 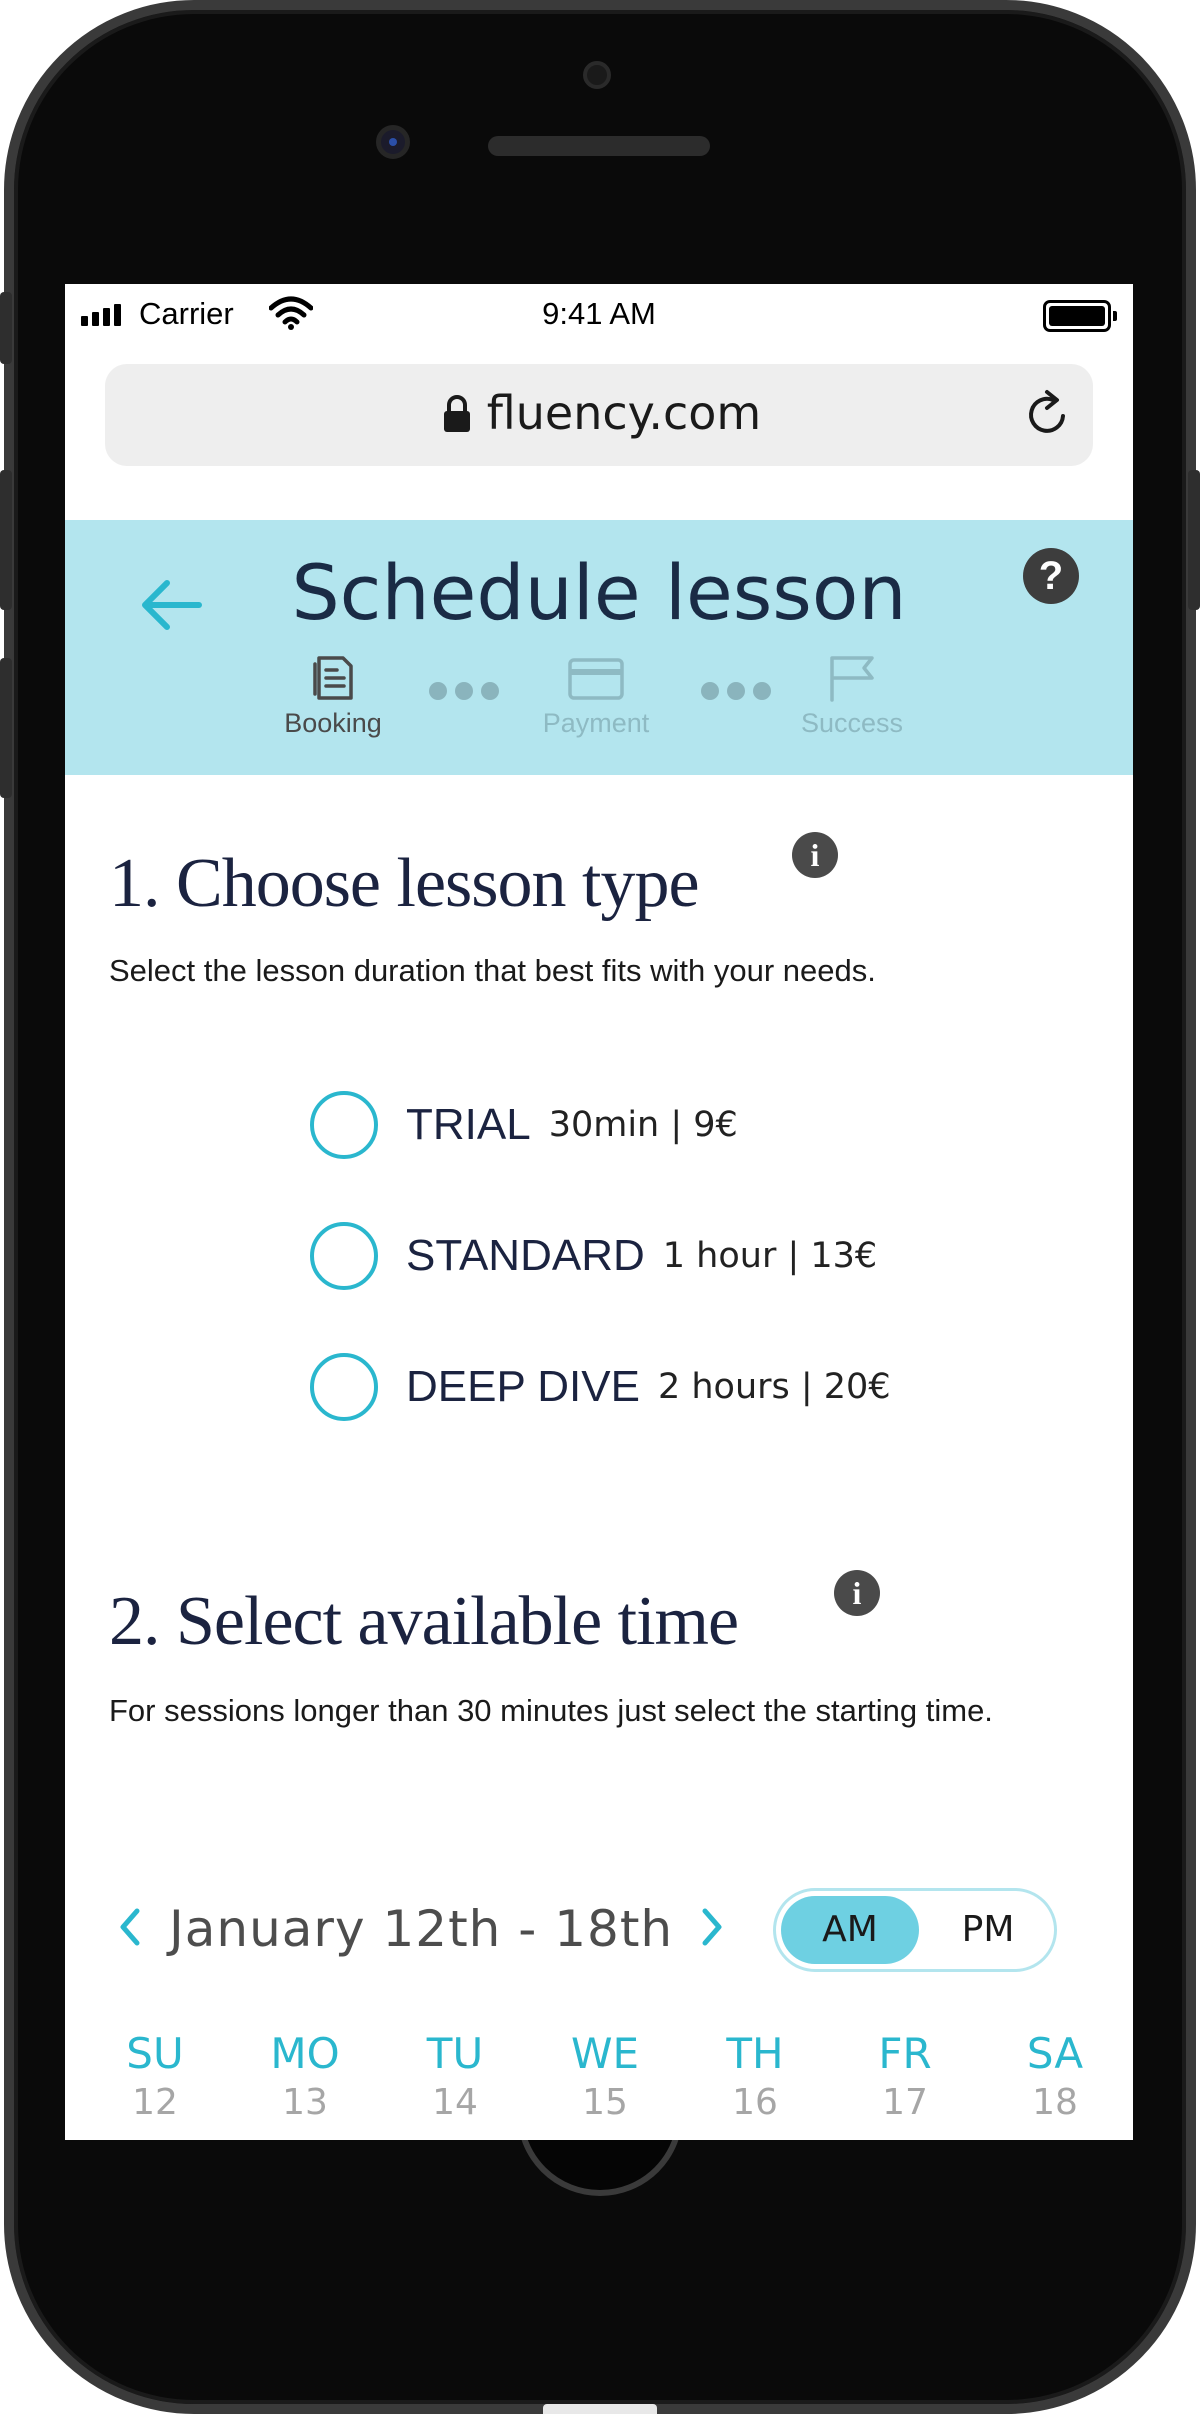 What do you see at coordinates (605, 2053) in the screenshot?
I see `day-of-week: WE` at bounding box center [605, 2053].